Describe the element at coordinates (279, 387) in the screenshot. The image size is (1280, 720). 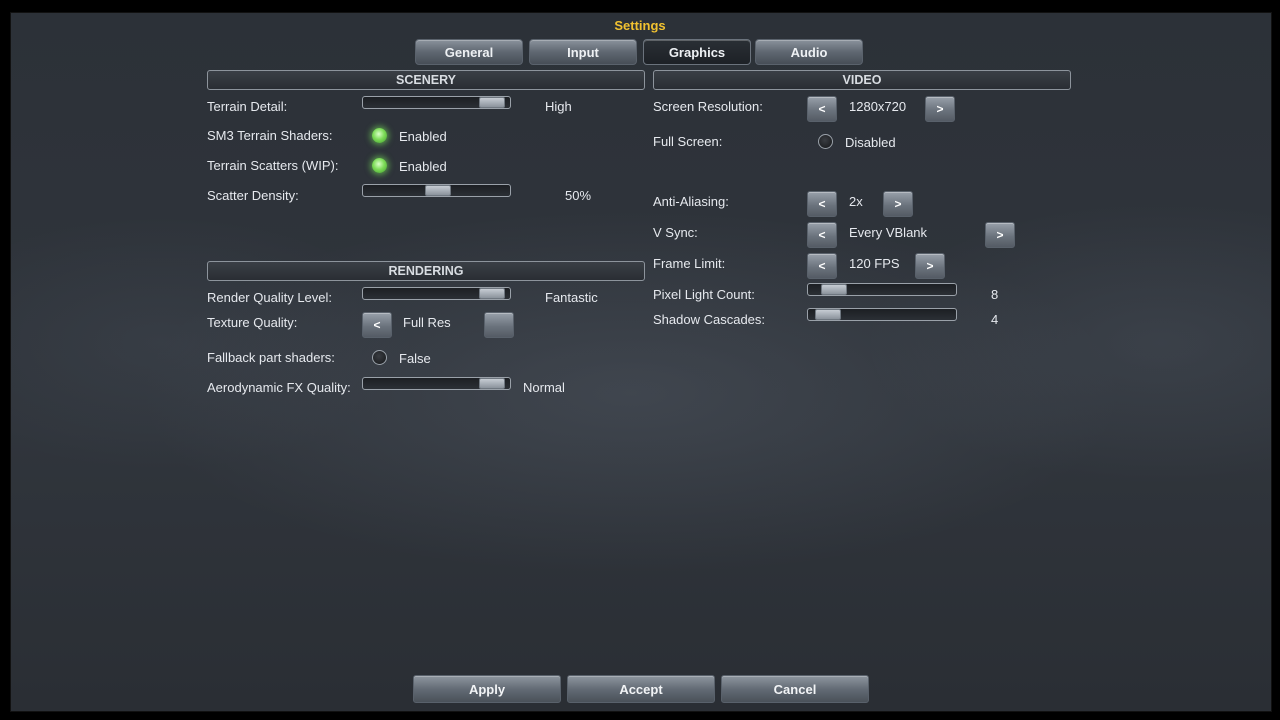
I see `aero-fx-label: Aerodynamic FX Quality:` at that location.